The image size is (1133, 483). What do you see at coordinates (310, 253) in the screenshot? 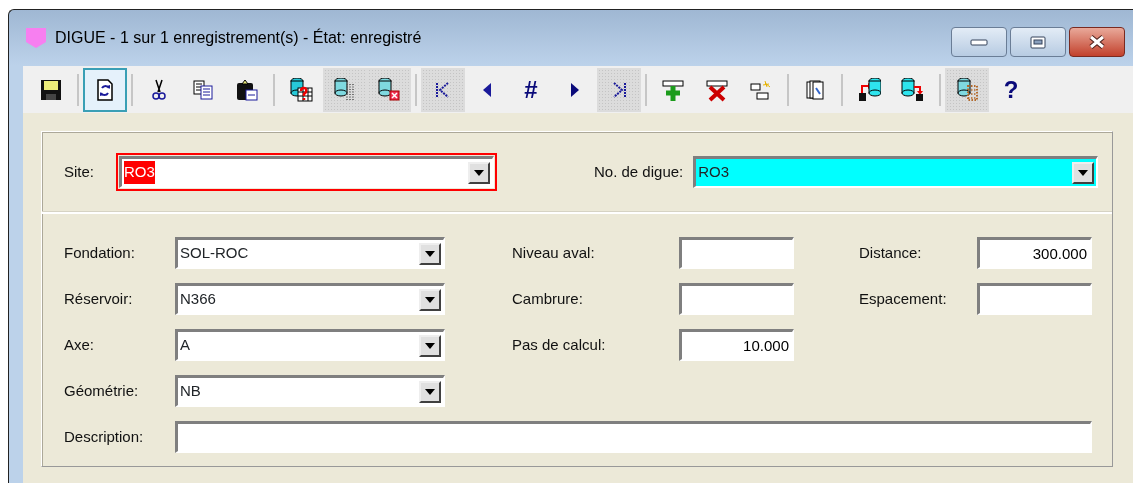
I see `dropdown-field: SOL-ROC` at bounding box center [310, 253].